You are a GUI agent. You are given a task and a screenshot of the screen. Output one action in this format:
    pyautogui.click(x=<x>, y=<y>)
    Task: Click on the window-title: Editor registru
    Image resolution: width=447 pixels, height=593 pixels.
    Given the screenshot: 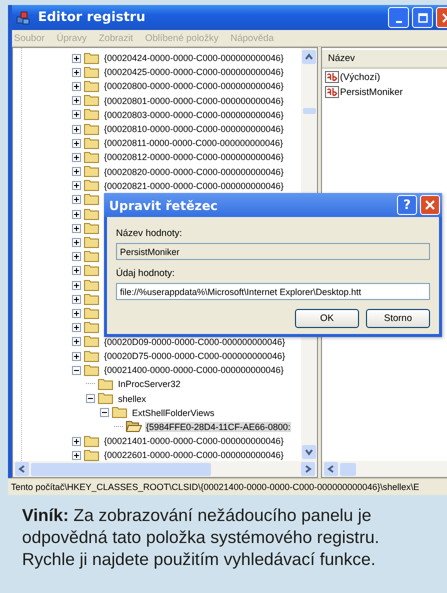 What is the action you would take?
    pyautogui.click(x=92, y=17)
    